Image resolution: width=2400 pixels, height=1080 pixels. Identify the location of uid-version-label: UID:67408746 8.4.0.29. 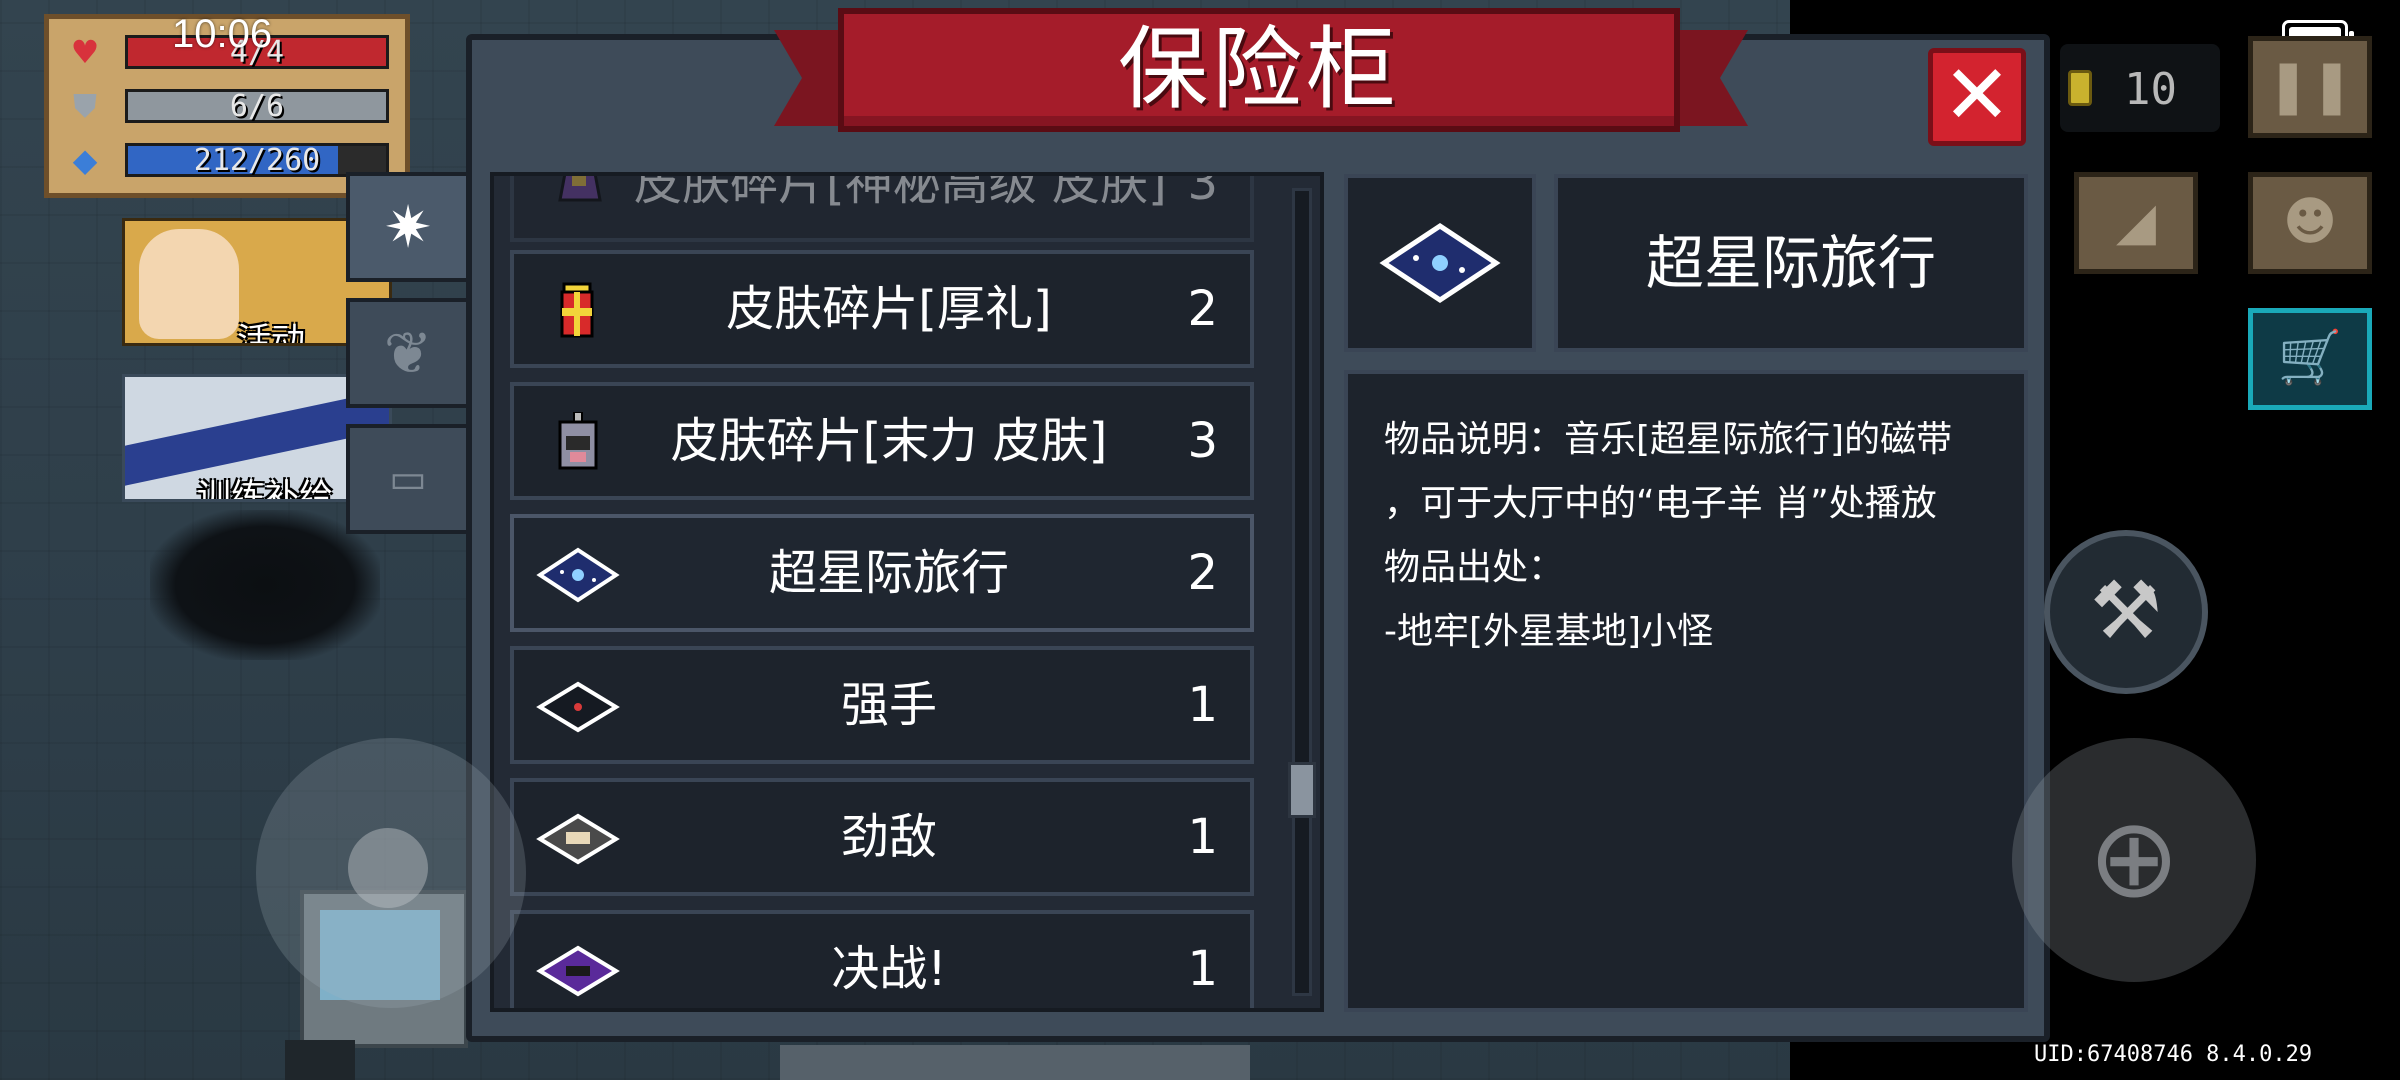
(2173, 1054).